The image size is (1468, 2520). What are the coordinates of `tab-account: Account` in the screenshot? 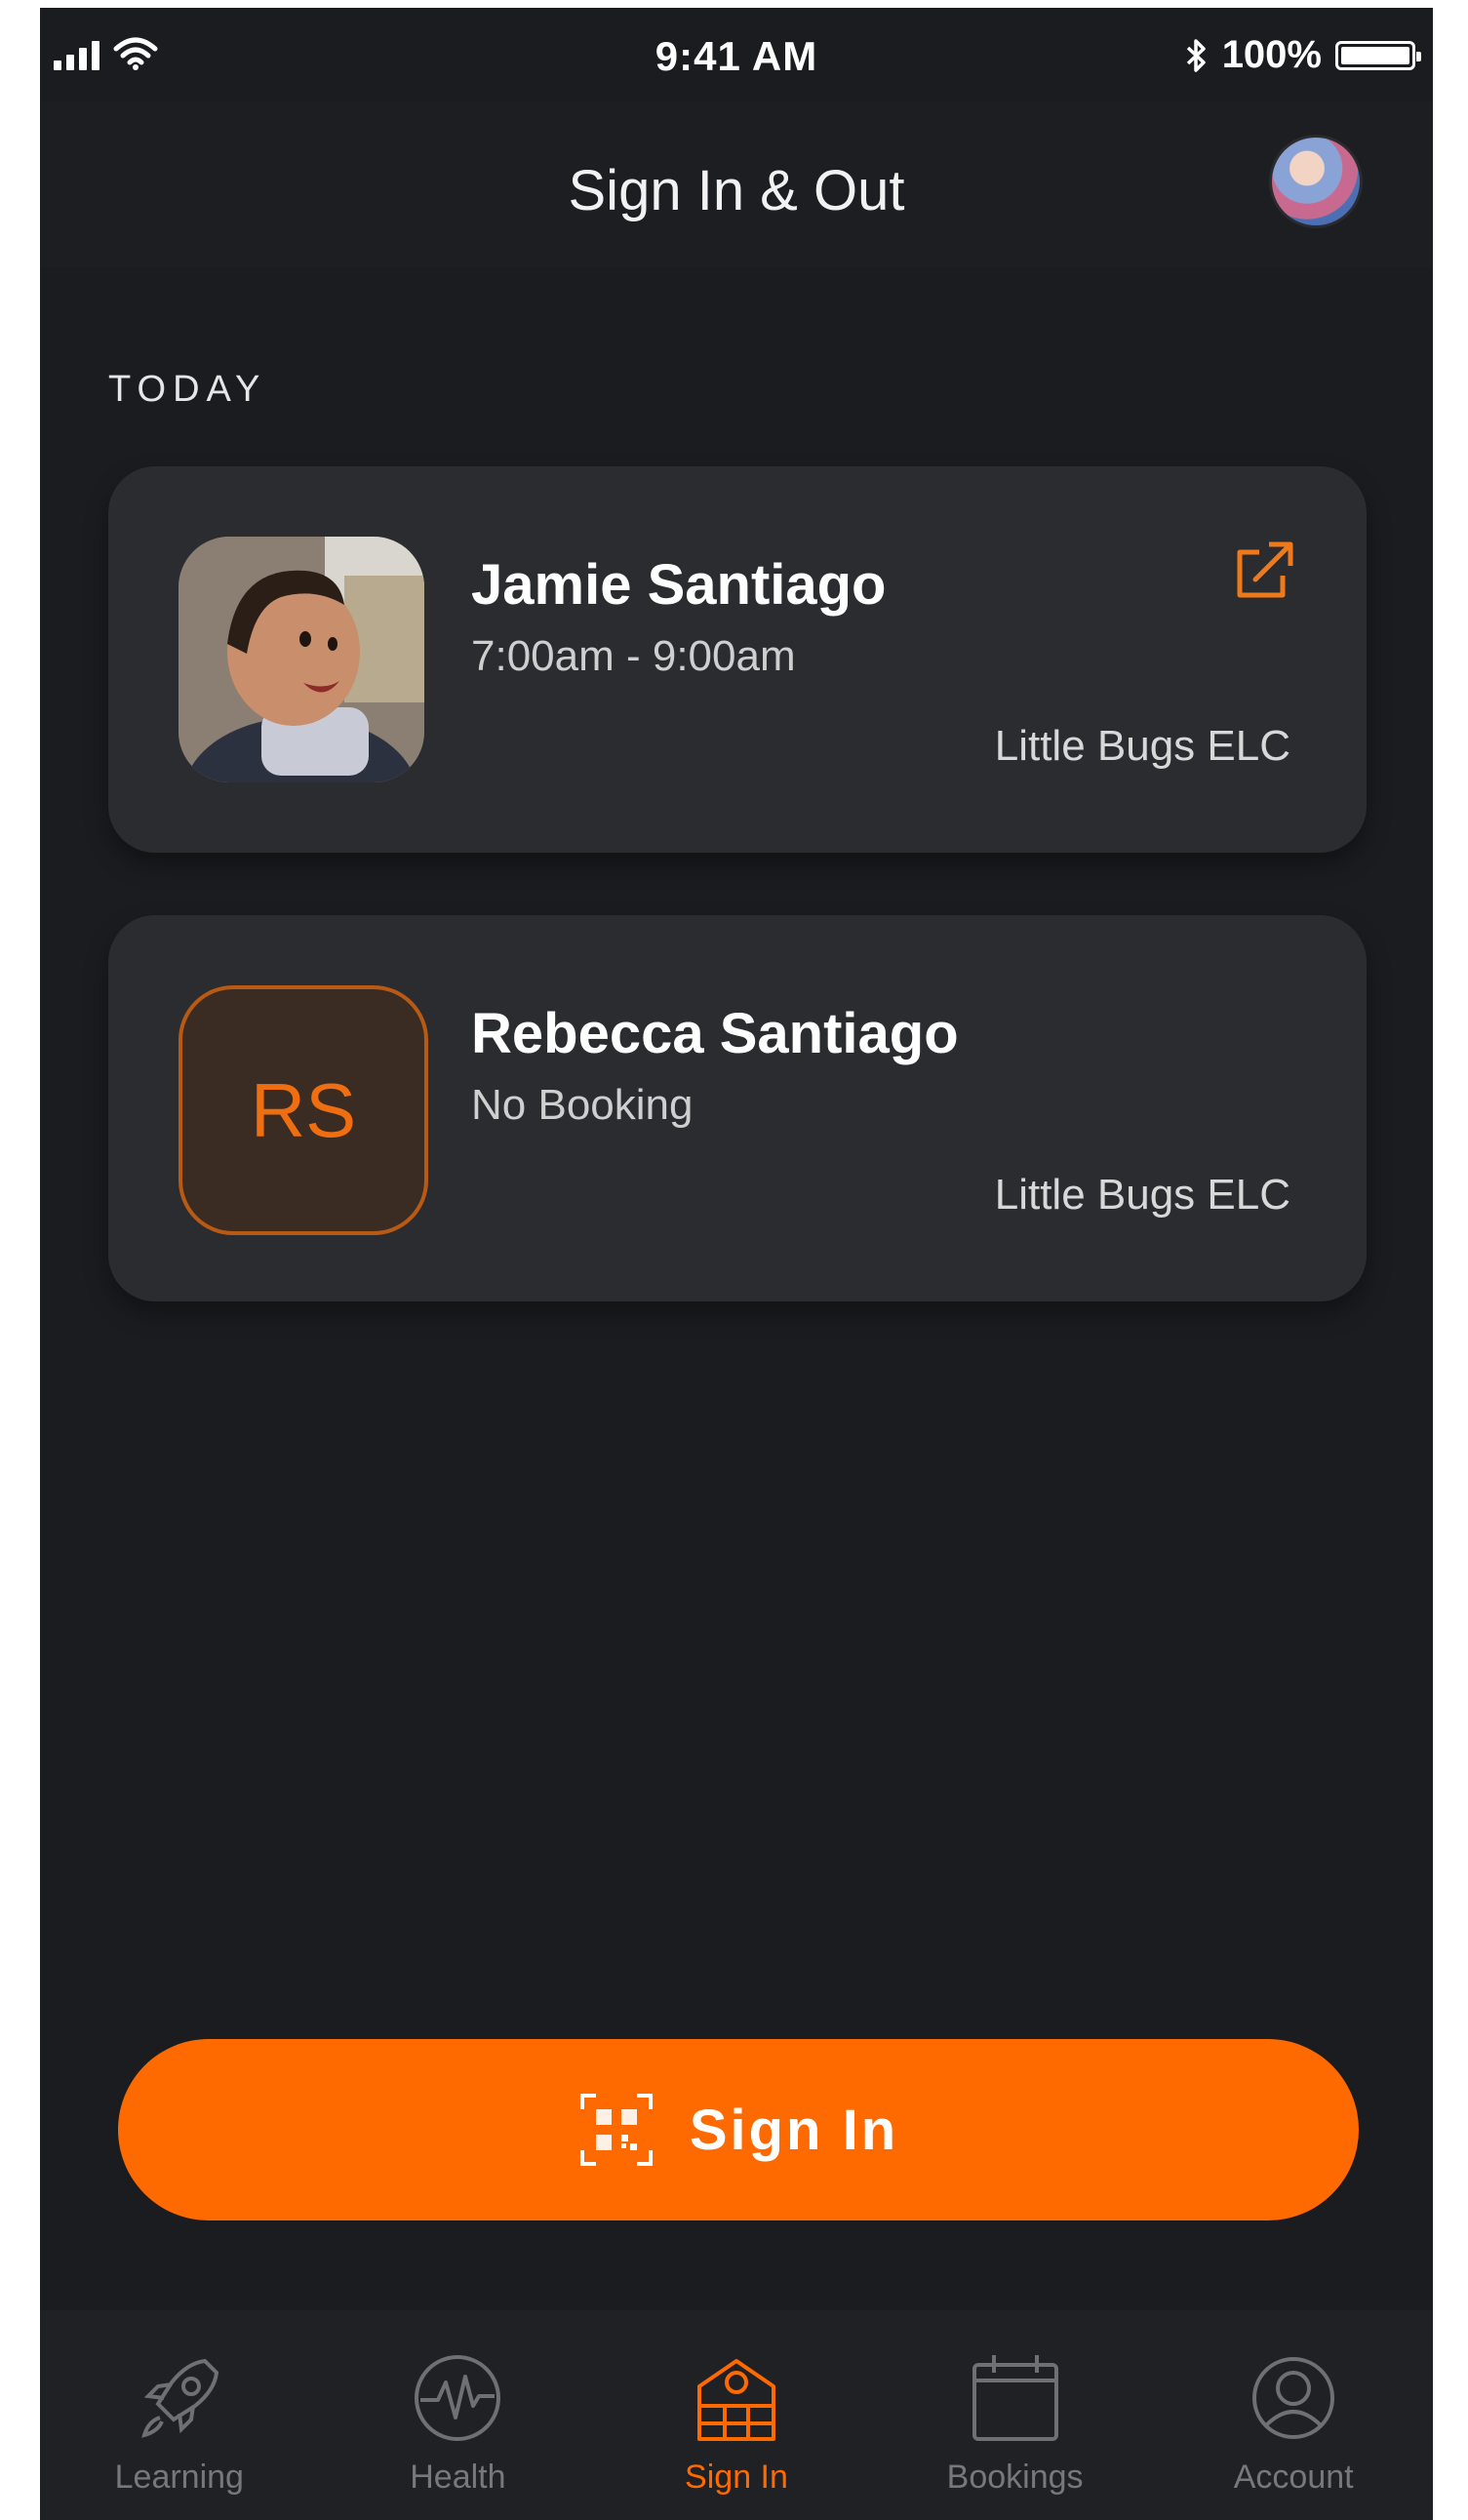 It's located at (1293, 2415).